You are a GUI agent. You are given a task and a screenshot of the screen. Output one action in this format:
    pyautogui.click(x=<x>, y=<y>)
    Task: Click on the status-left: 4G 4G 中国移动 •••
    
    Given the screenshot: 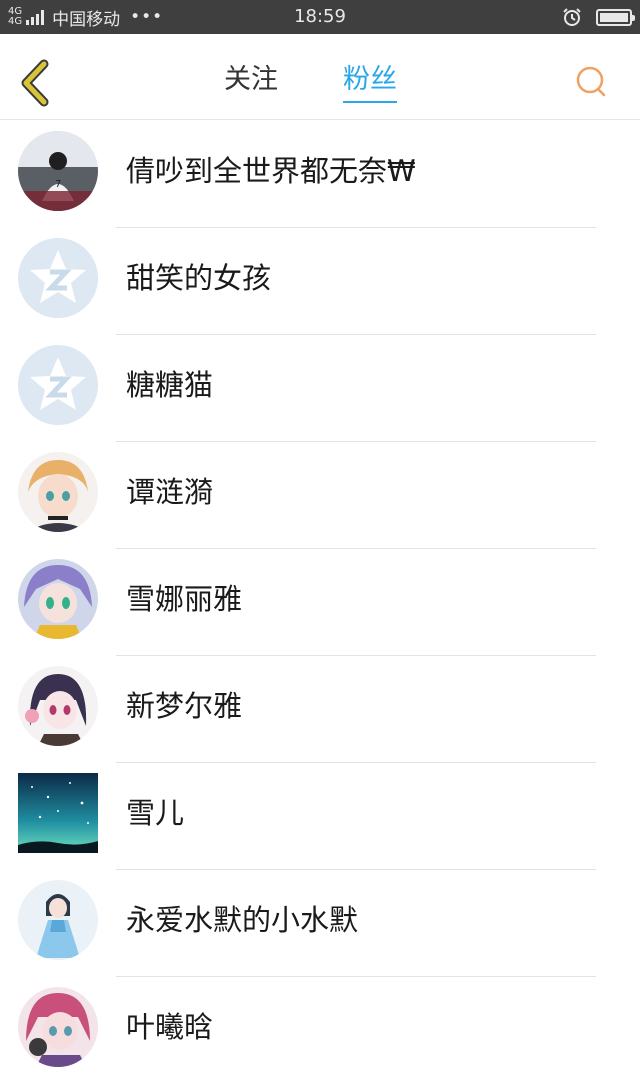 What is the action you would take?
    pyautogui.click(x=85, y=17)
    